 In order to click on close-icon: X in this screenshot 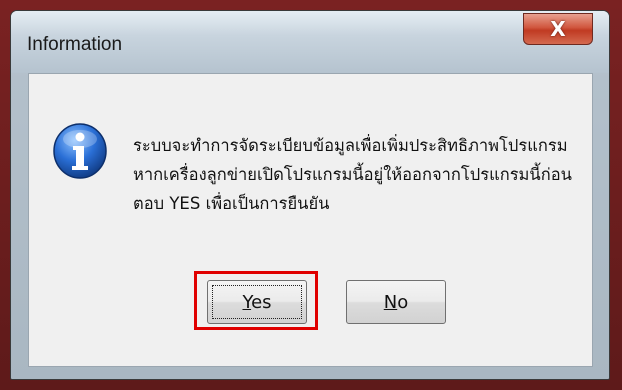, I will do `click(558, 29)`.